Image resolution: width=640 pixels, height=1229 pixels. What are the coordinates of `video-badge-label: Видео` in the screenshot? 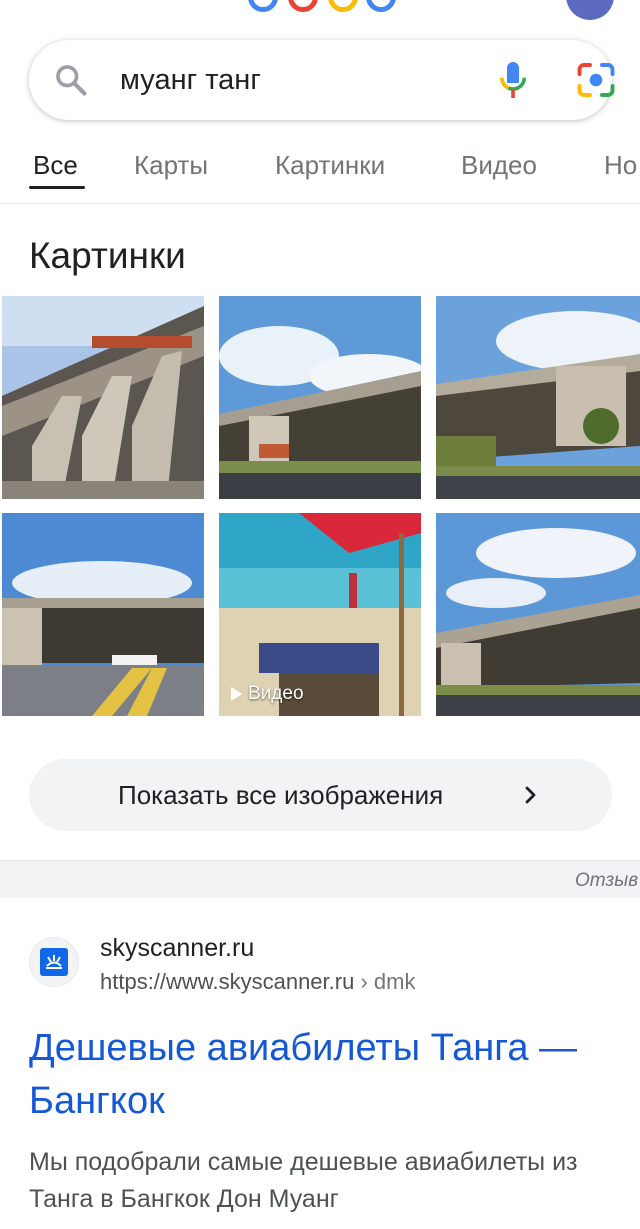 It's located at (276, 693).